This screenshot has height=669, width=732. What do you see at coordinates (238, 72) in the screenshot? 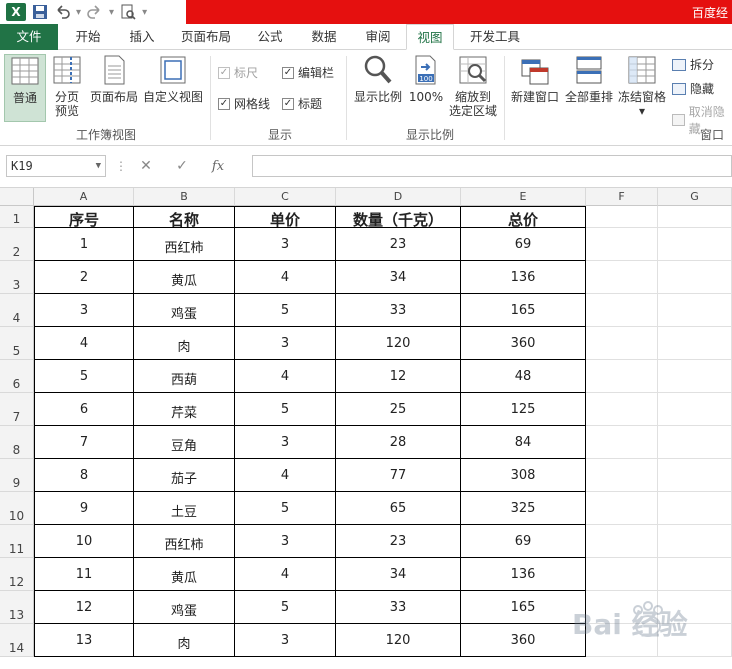
I see `ruler-checkbox: ✓ 标尺` at bounding box center [238, 72].